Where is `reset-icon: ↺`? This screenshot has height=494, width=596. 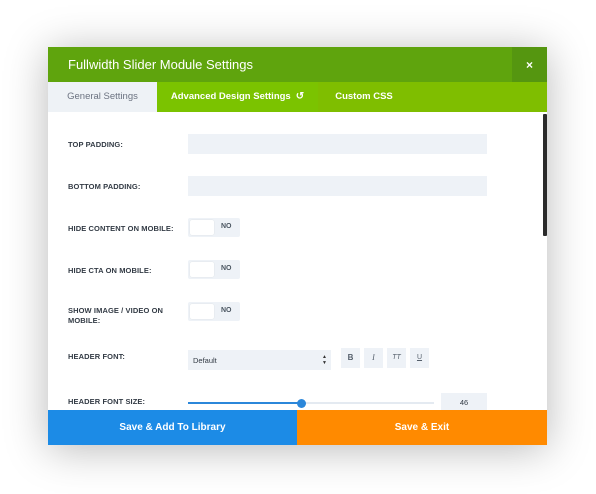
reset-icon: ↺ is located at coordinates (300, 97).